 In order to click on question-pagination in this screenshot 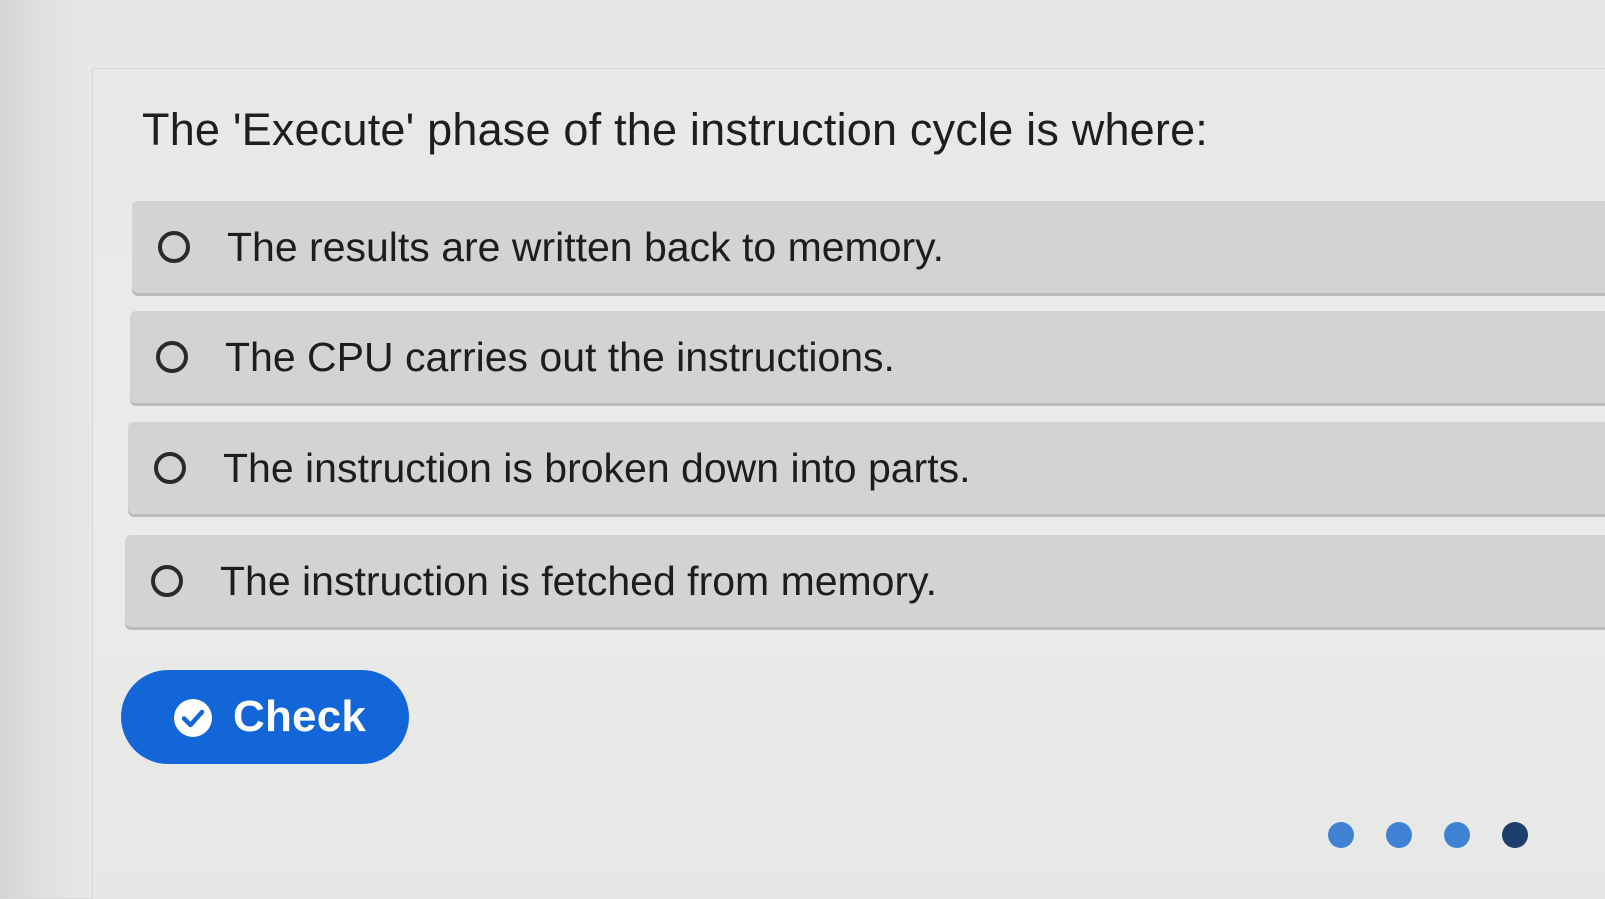, I will do `click(1441, 837)`.